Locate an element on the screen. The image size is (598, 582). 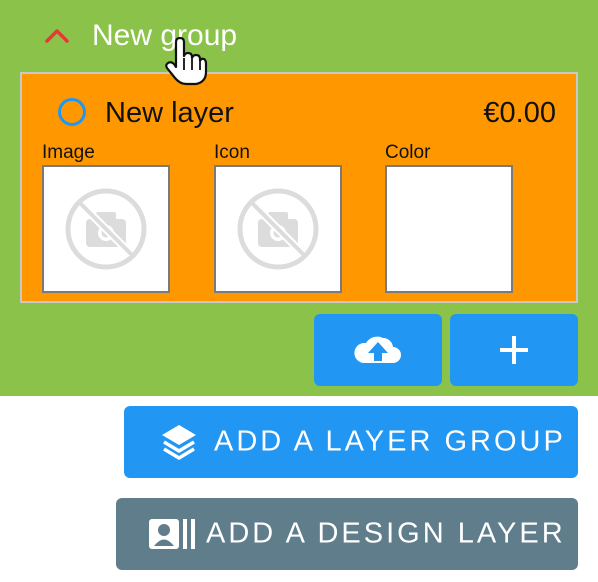
add-layer-group-label: ADD A LAYER GROUP is located at coordinates (390, 441).